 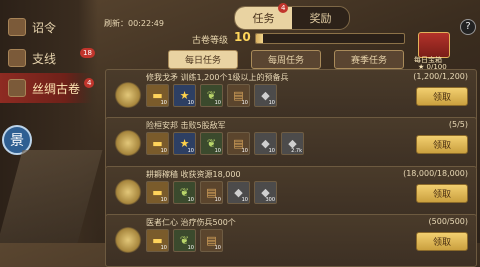 What do you see at coordinates (210, 41) in the screenshot?
I see `level-label: 古卷等级` at bounding box center [210, 41].